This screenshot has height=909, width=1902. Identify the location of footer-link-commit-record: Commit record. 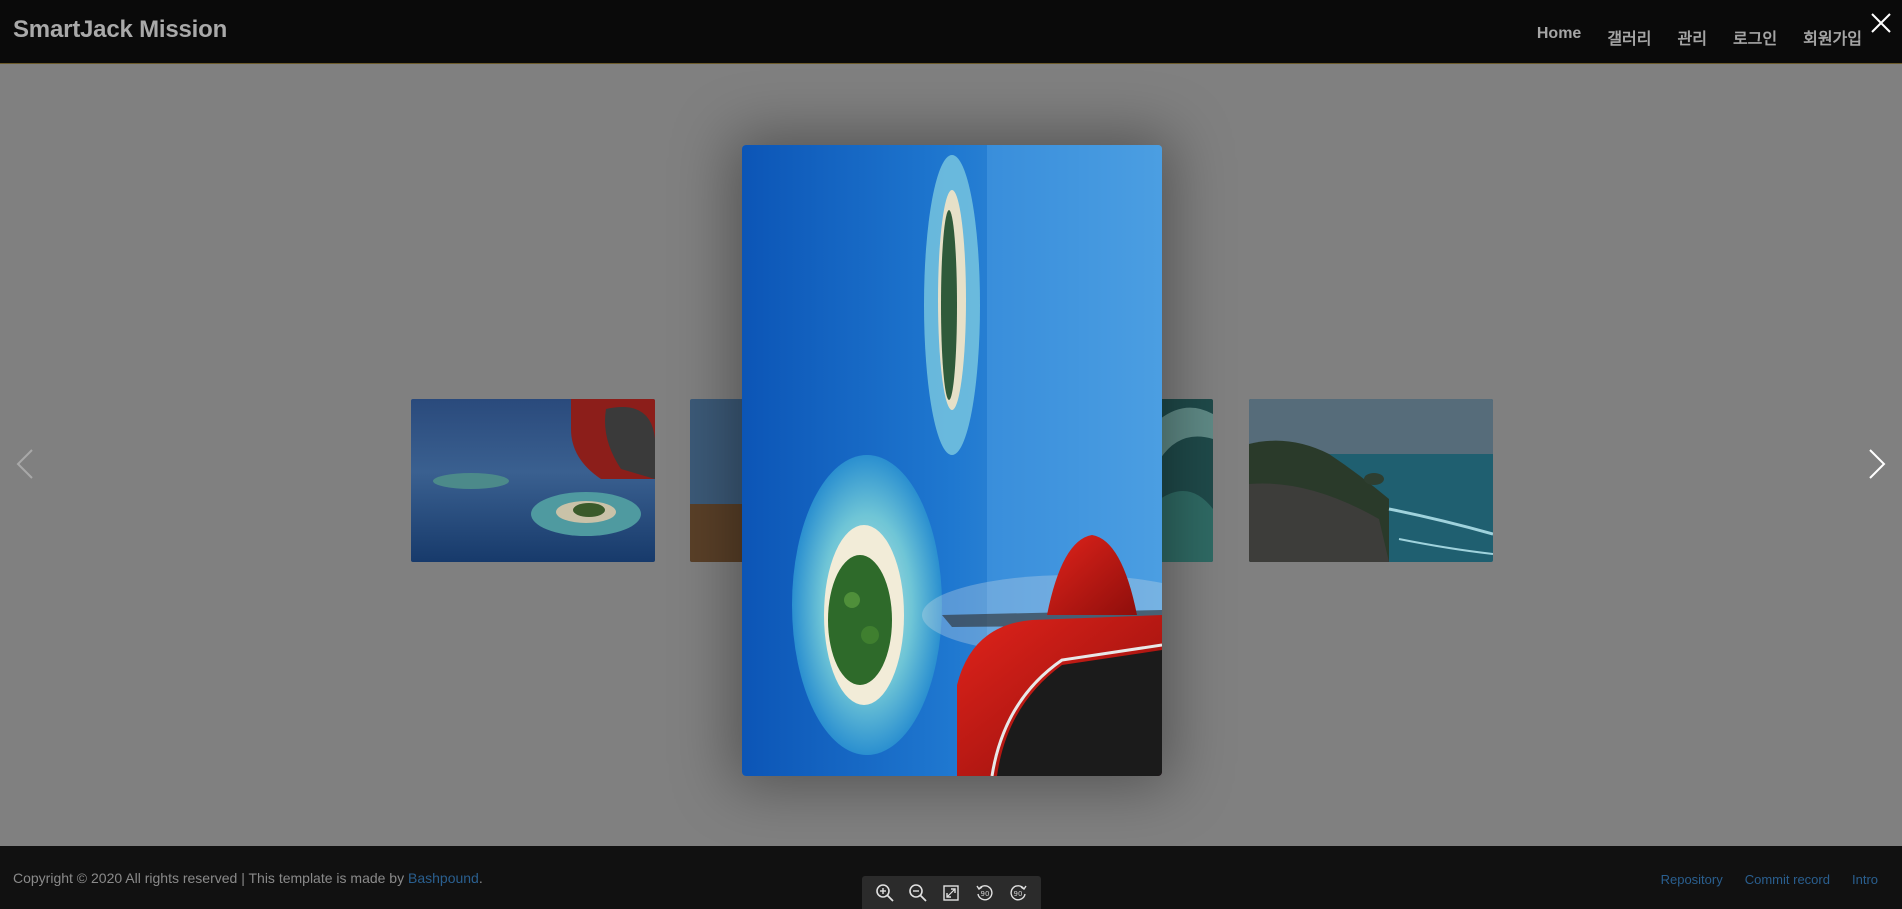
(1787, 879).